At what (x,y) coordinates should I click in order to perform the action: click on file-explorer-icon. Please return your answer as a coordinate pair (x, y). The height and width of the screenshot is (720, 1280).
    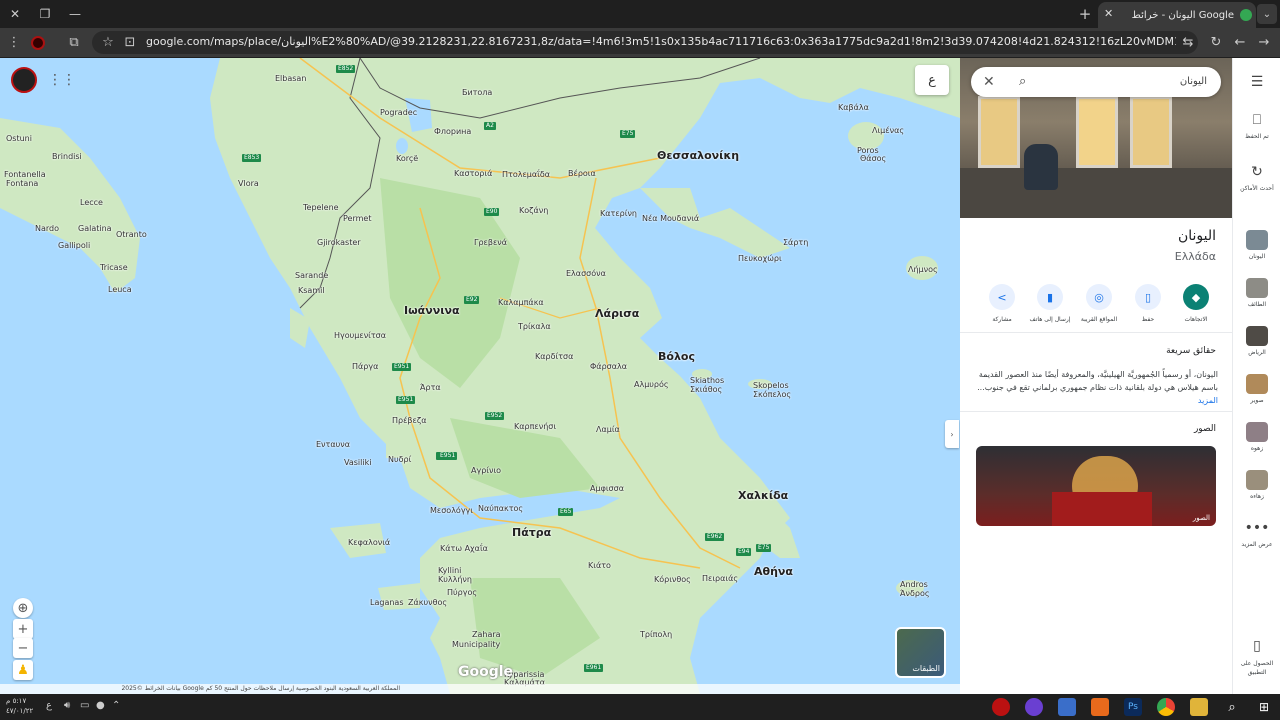
    Looking at the image, I should click on (1199, 707).